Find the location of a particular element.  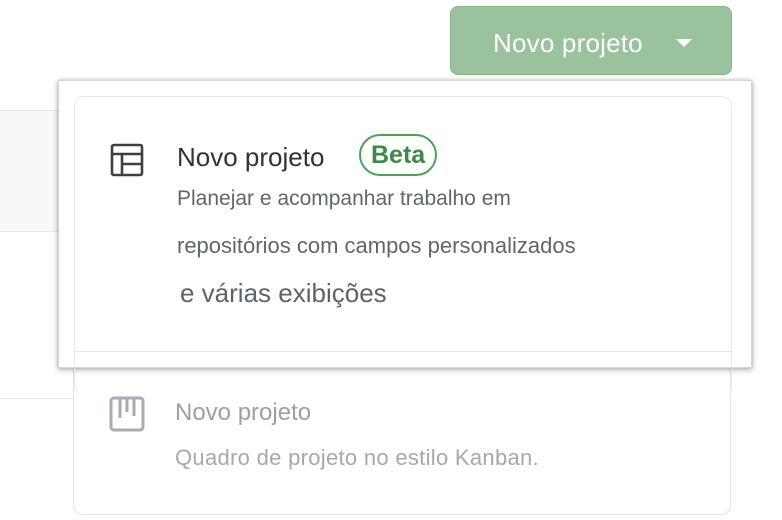

background-divider is located at coordinates (40, 398).